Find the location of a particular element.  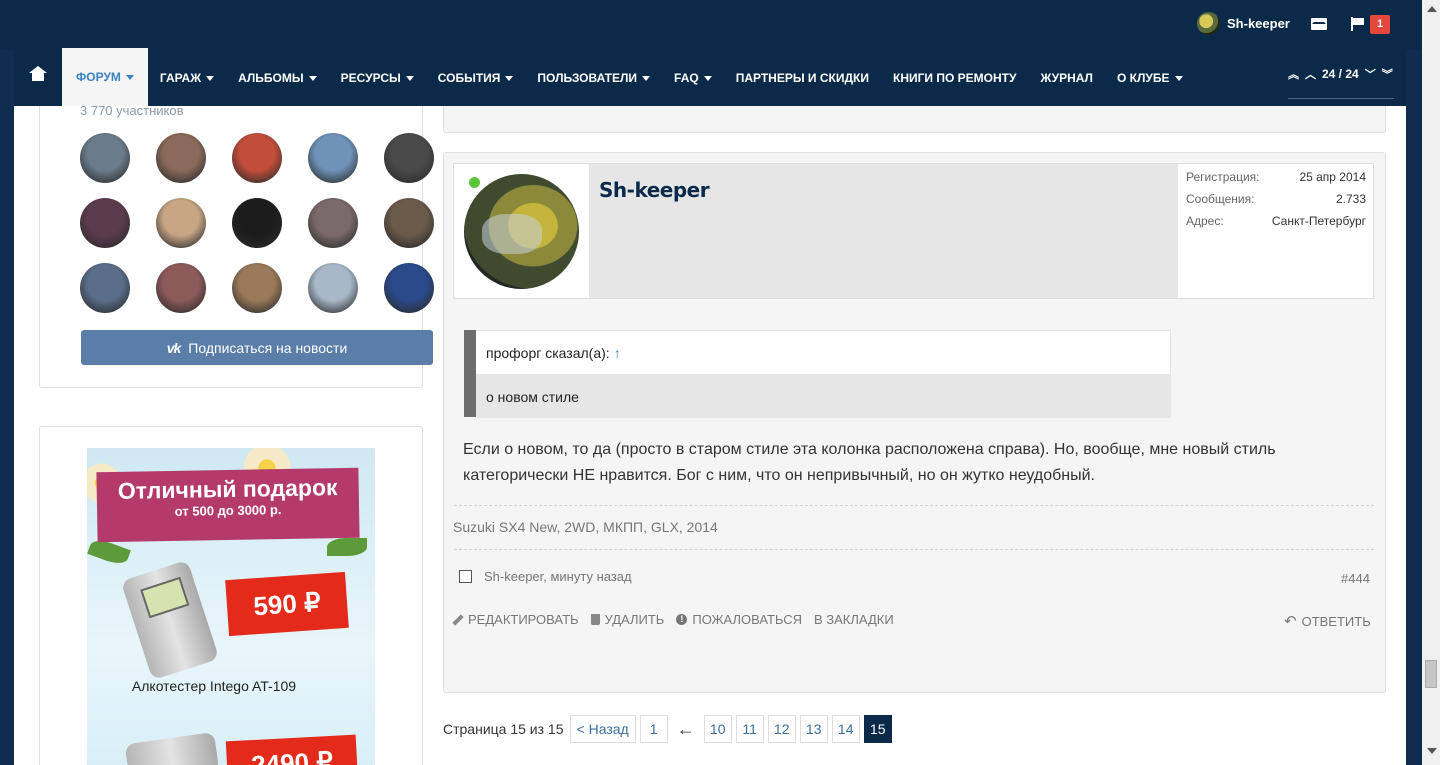

nav-item-journal: ЖУРНАЛ is located at coordinates (1066, 78).